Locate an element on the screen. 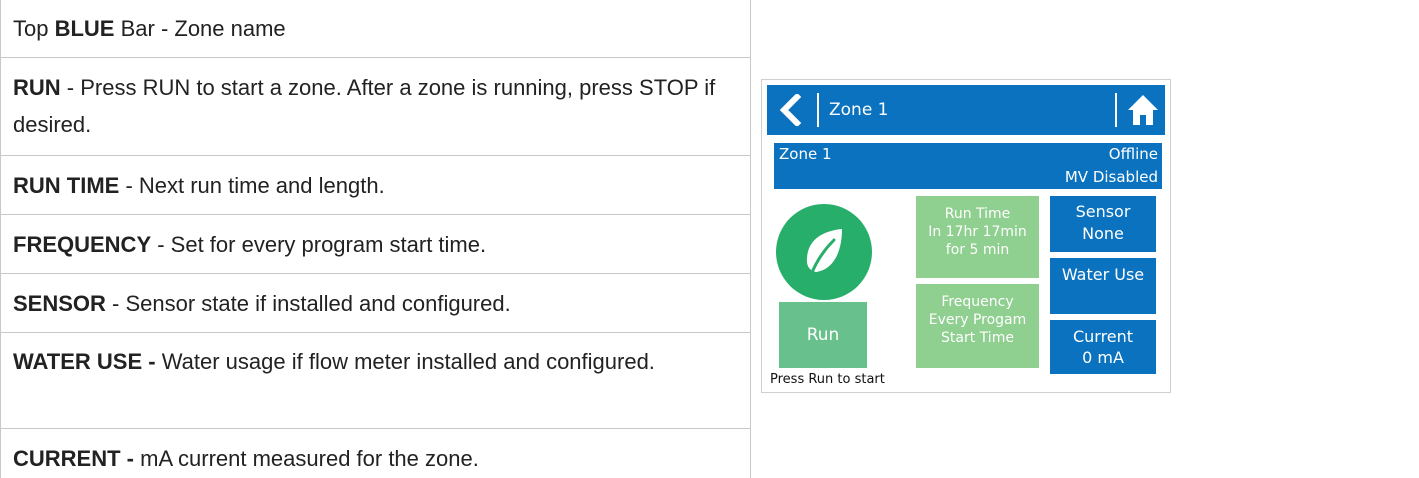 This screenshot has height=478, width=1419. home-button is located at coordinates (1143, 110).